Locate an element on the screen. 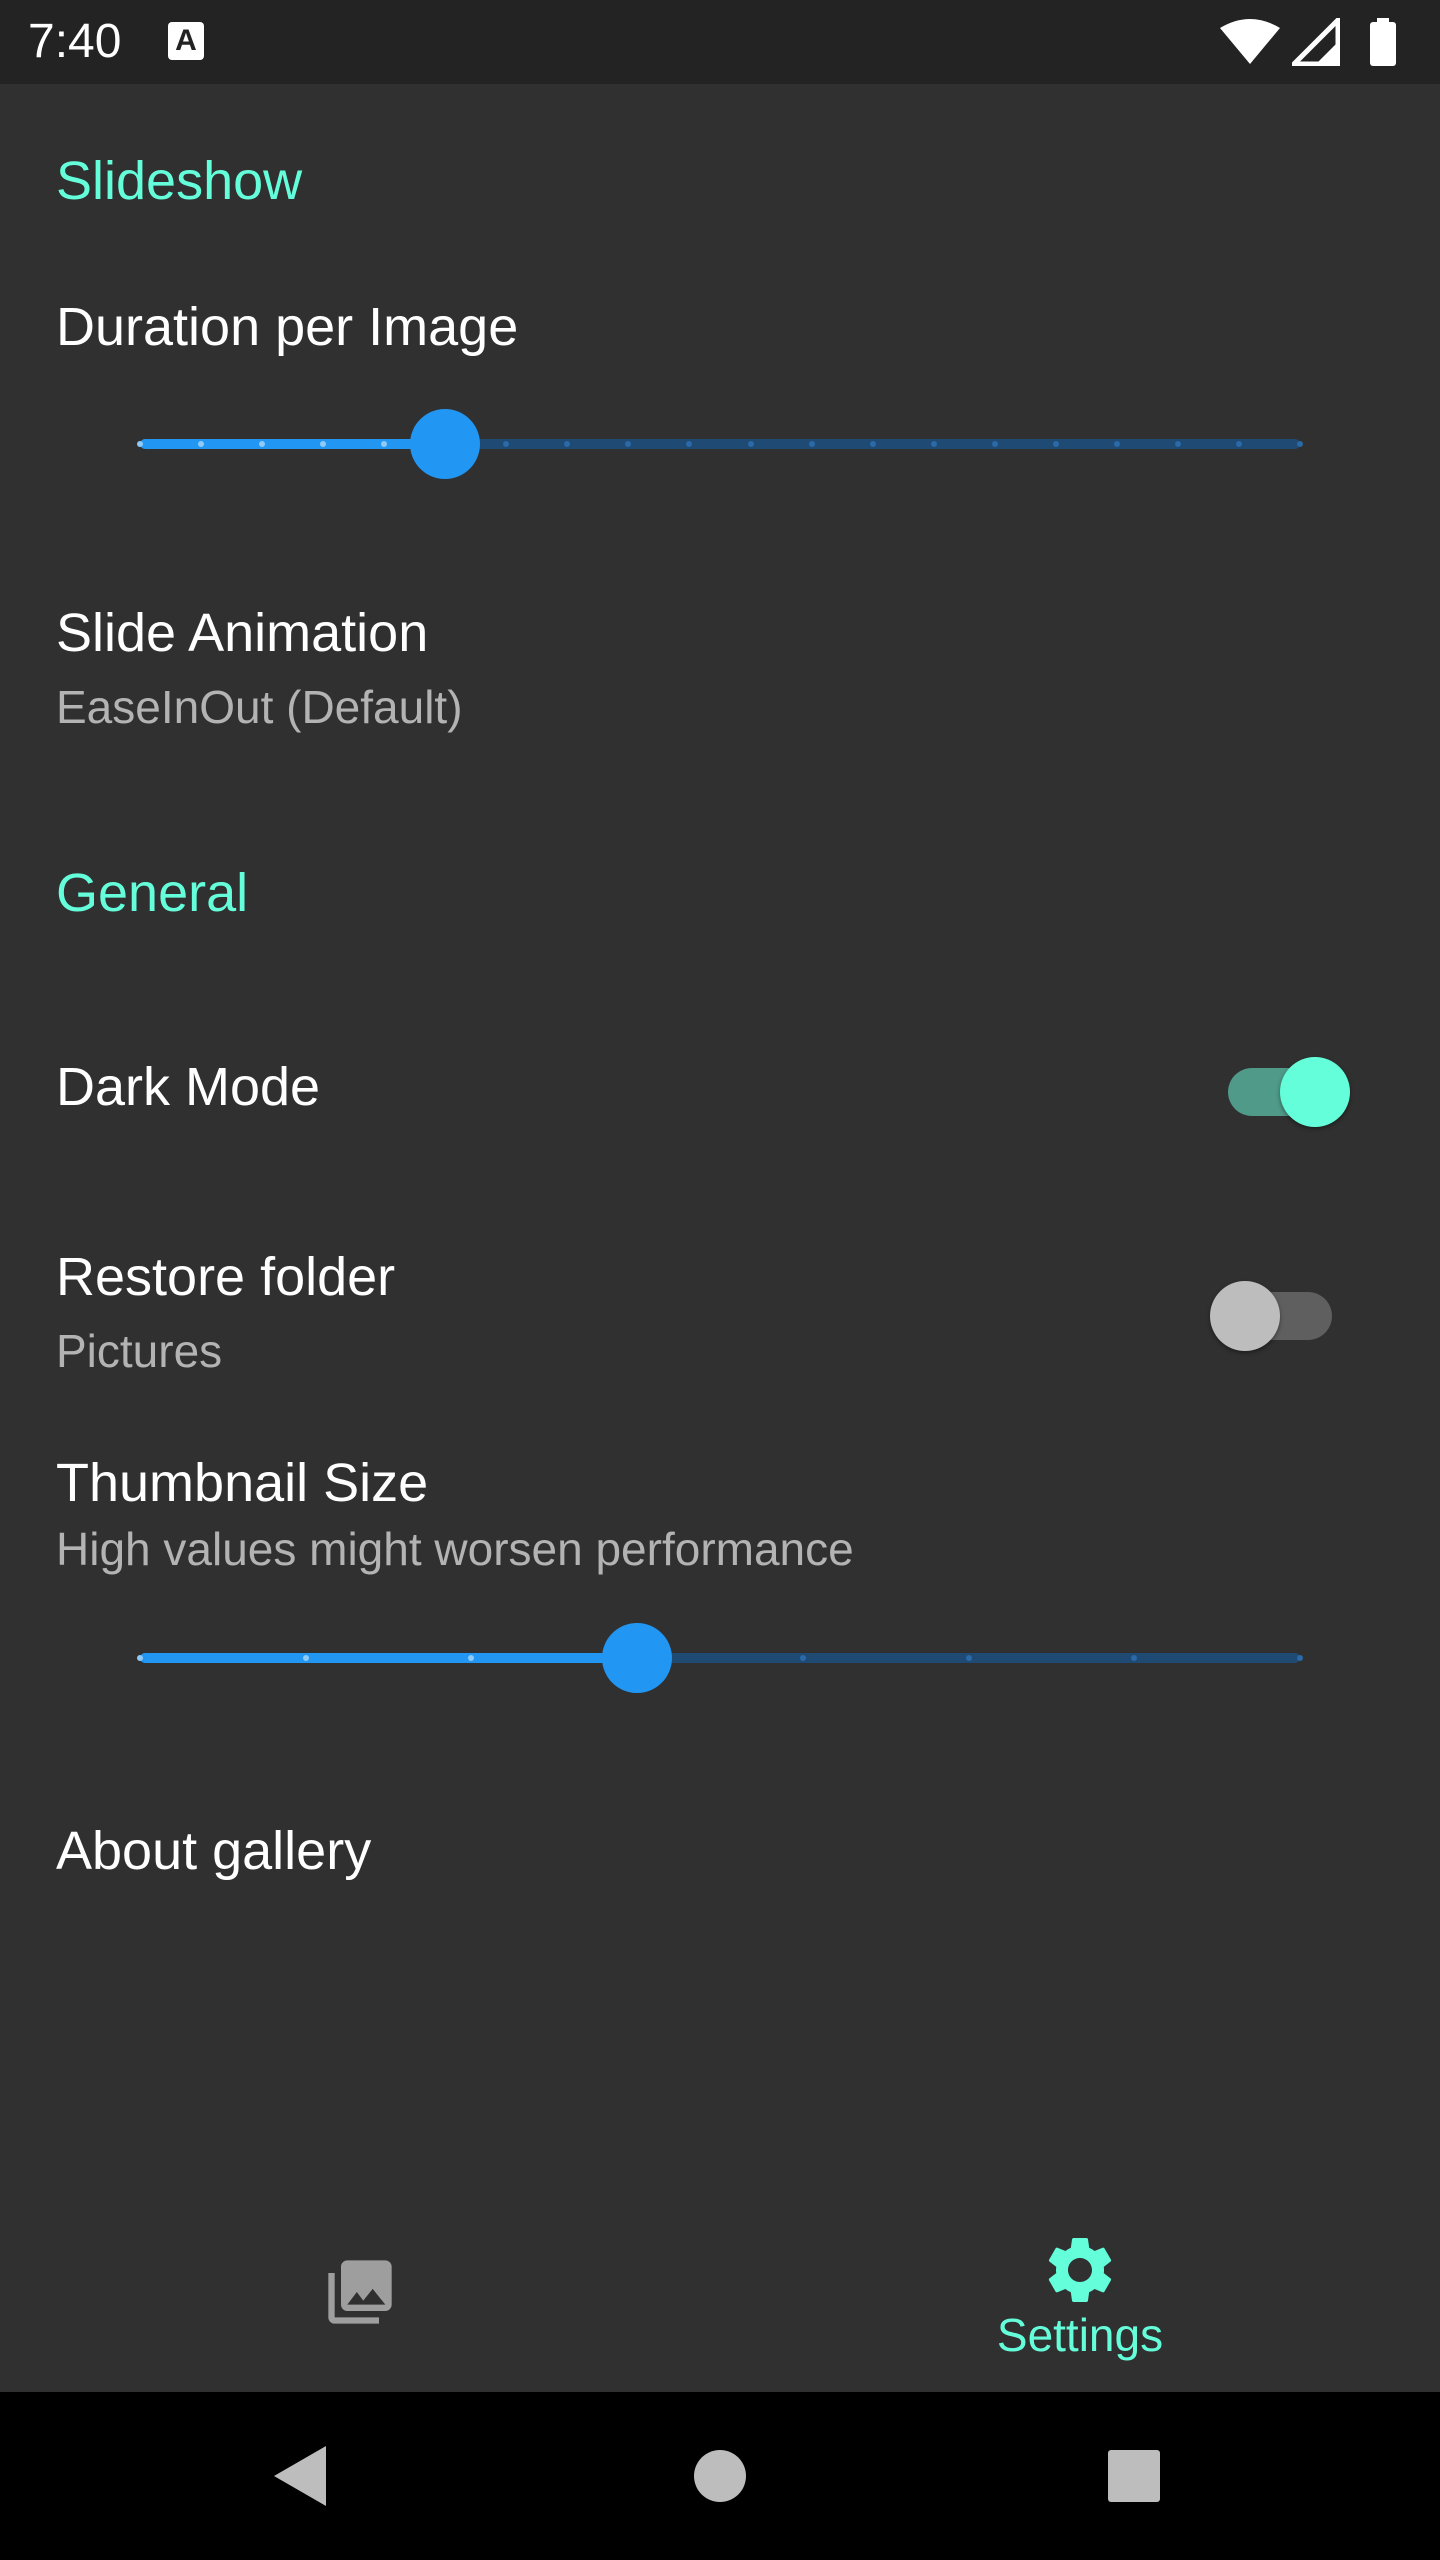 The height and width of the screenshot is (2560, 1440). status-icons is located at coordinates (1318, 42).